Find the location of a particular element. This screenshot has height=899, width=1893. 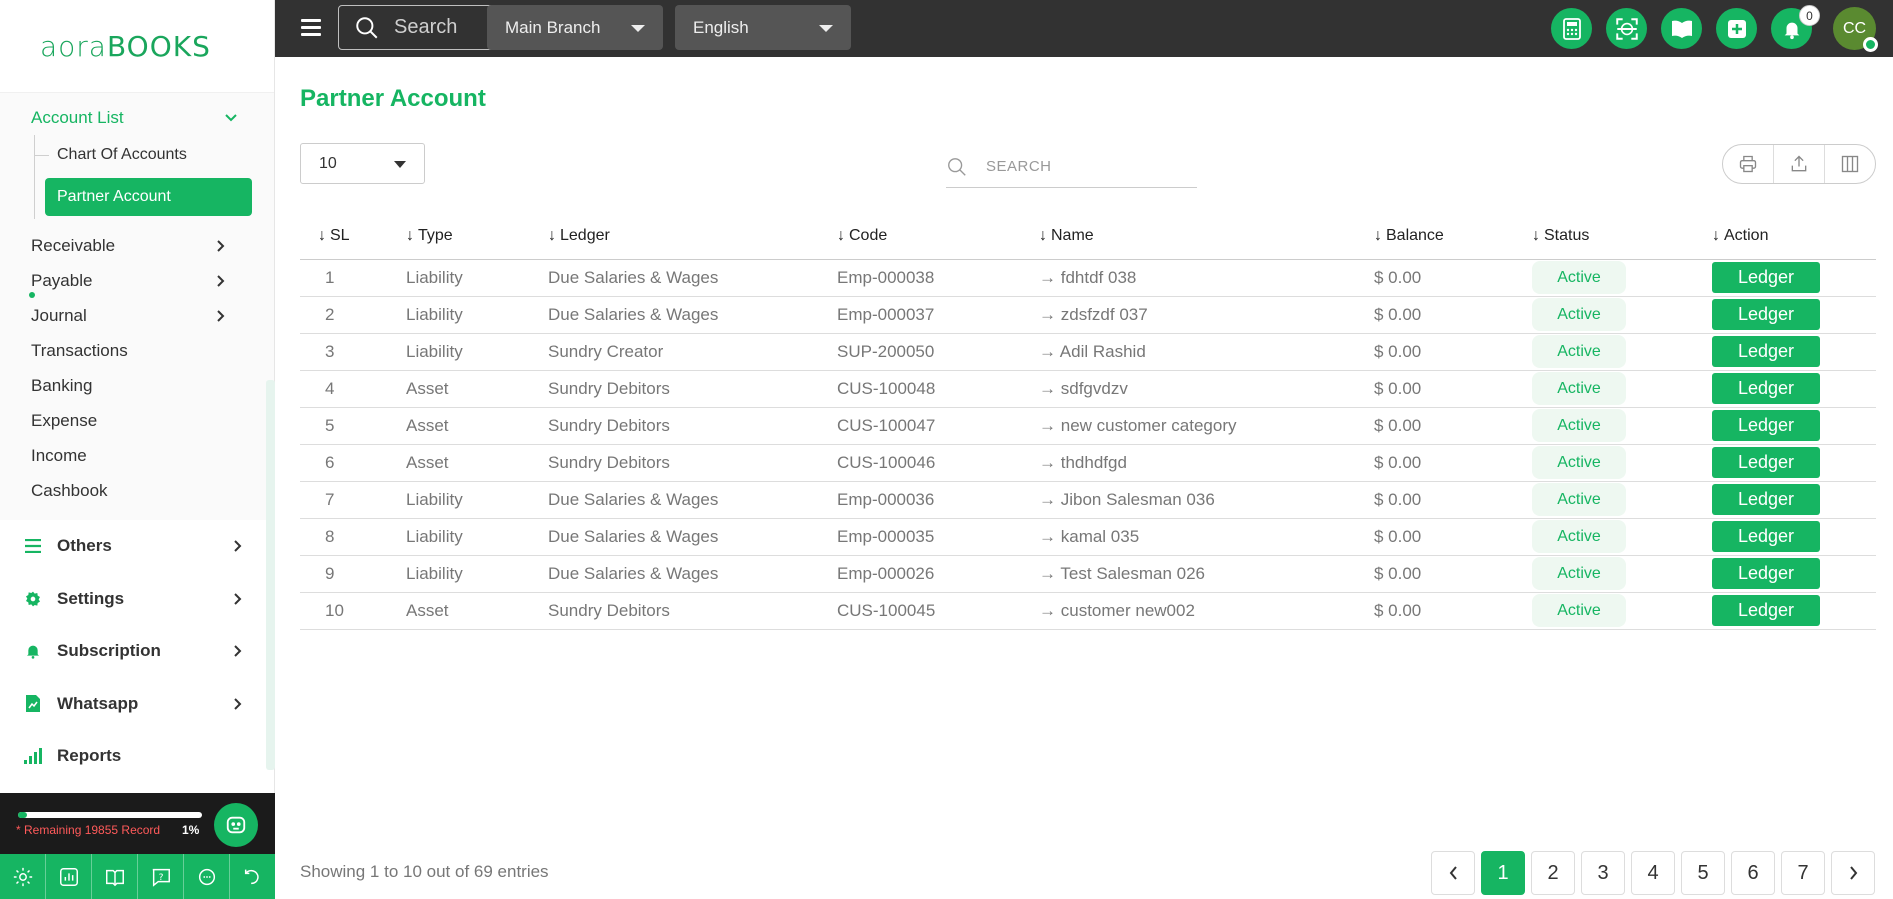

sidebar-item-reports: Reports is located at coordinates (137, 756).